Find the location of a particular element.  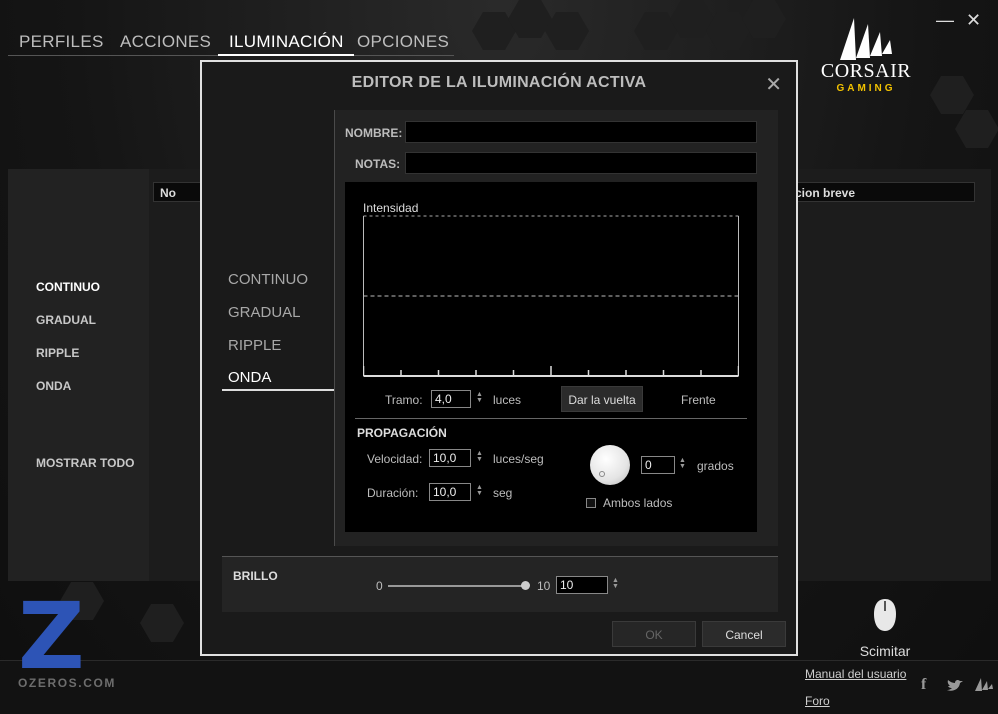

nav-opciones: OPCIONES is located at coordinates (403, 42).